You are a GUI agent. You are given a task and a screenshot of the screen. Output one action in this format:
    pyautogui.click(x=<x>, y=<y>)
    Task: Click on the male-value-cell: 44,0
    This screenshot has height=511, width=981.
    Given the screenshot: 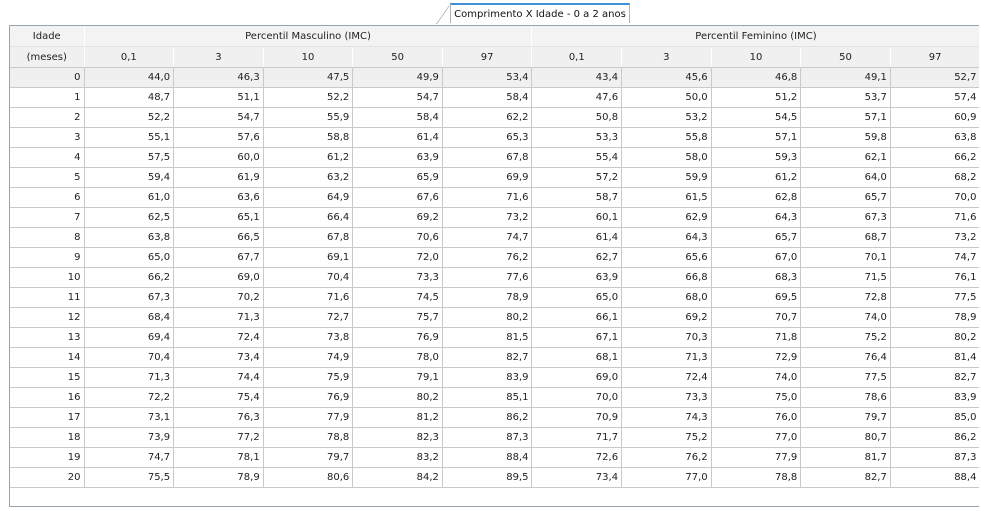 What is the action you would take?
    pyautogui.click(x=129, y=77)
    